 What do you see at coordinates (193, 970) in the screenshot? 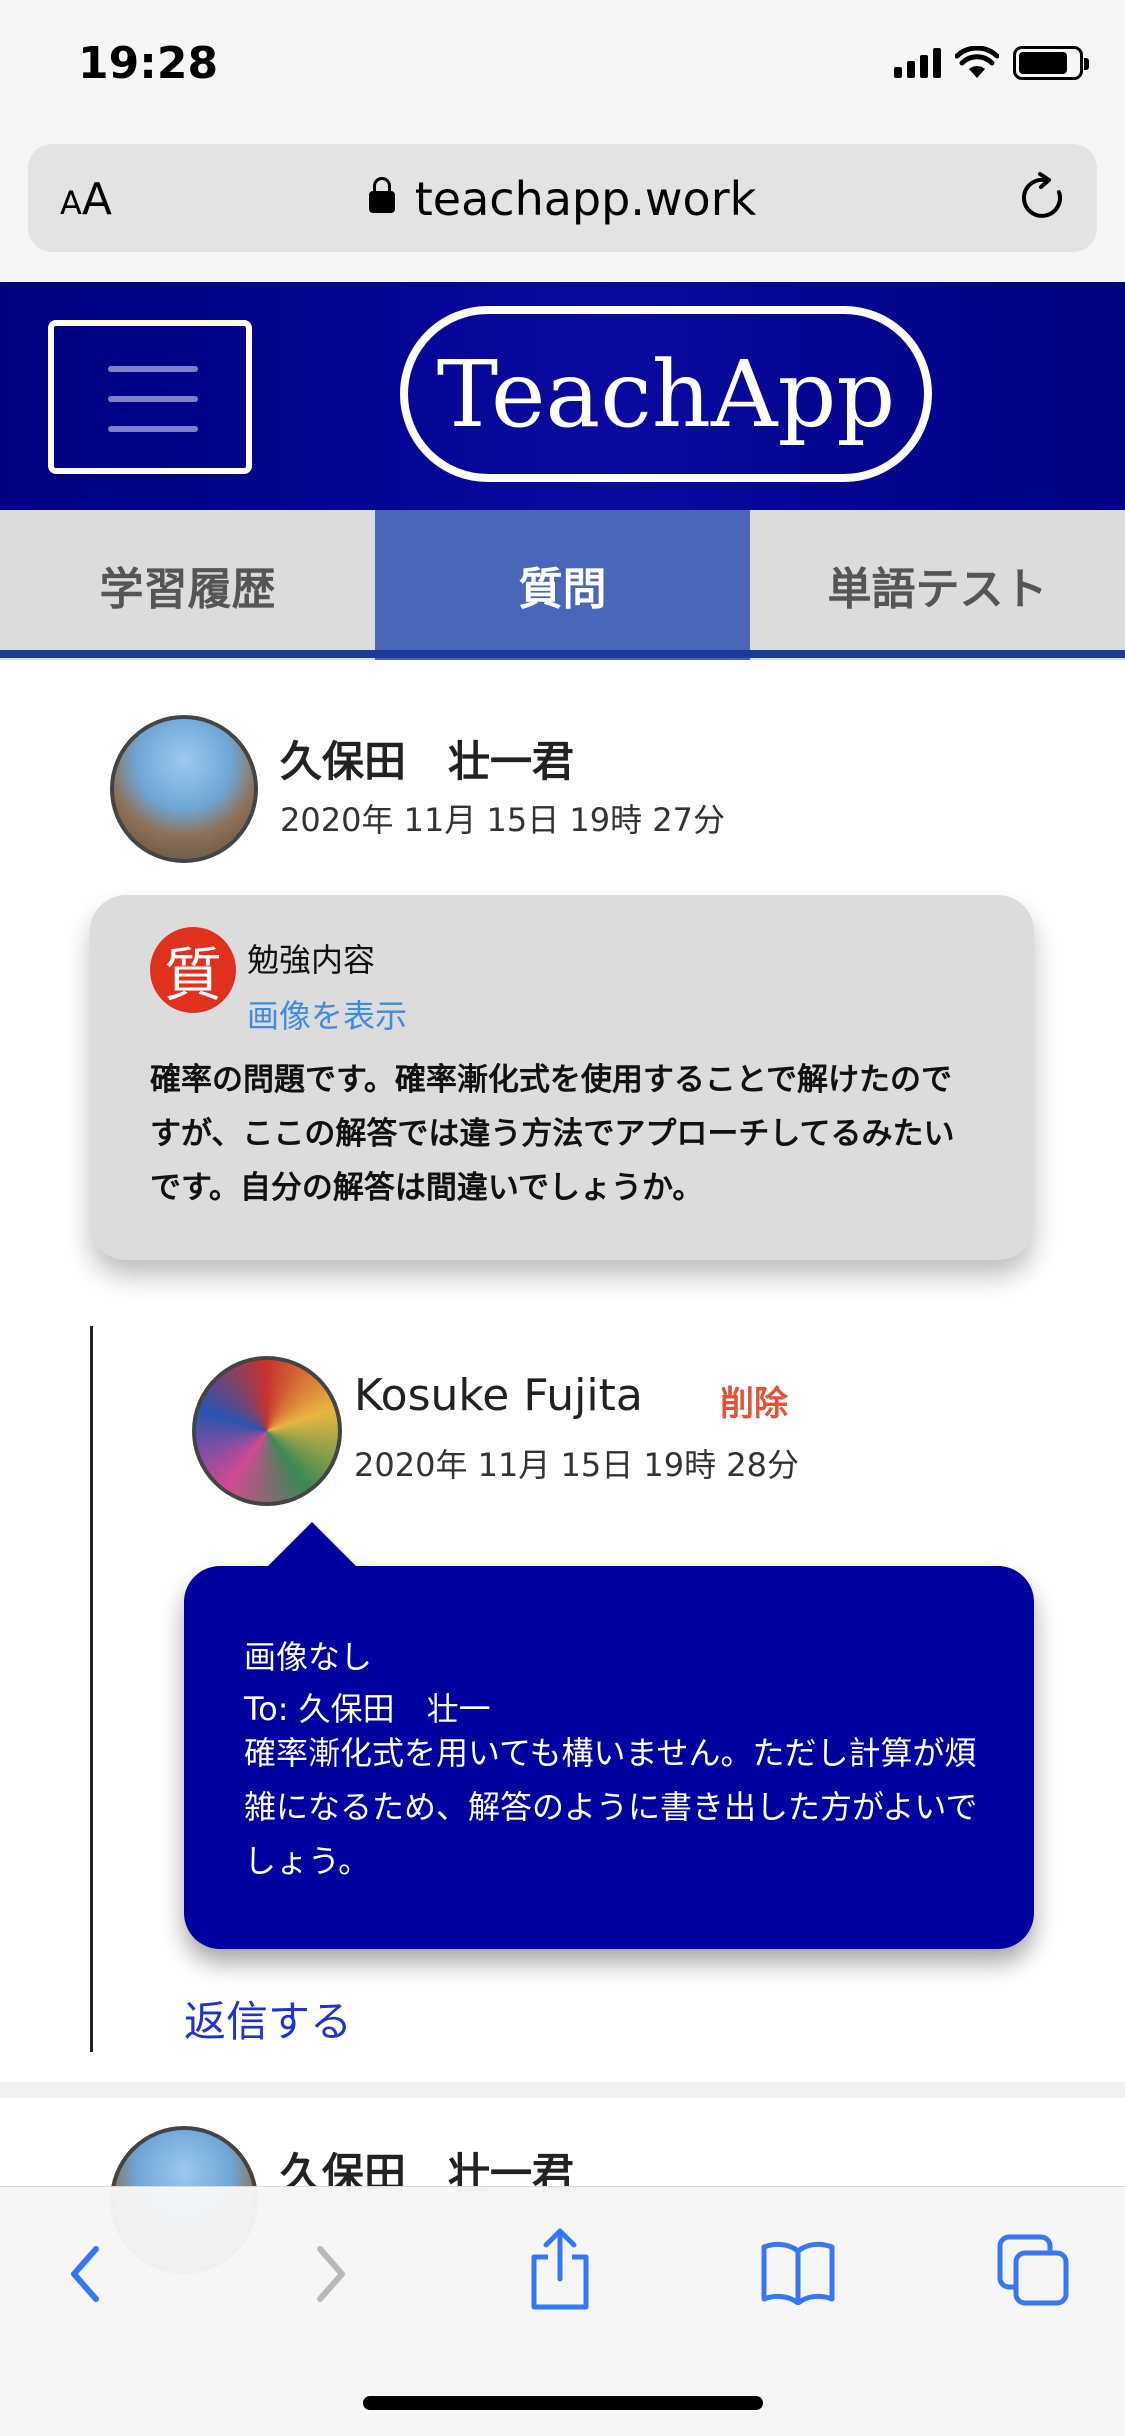
I see `question-mark-icon: 質` at bounding box center [193, 970].